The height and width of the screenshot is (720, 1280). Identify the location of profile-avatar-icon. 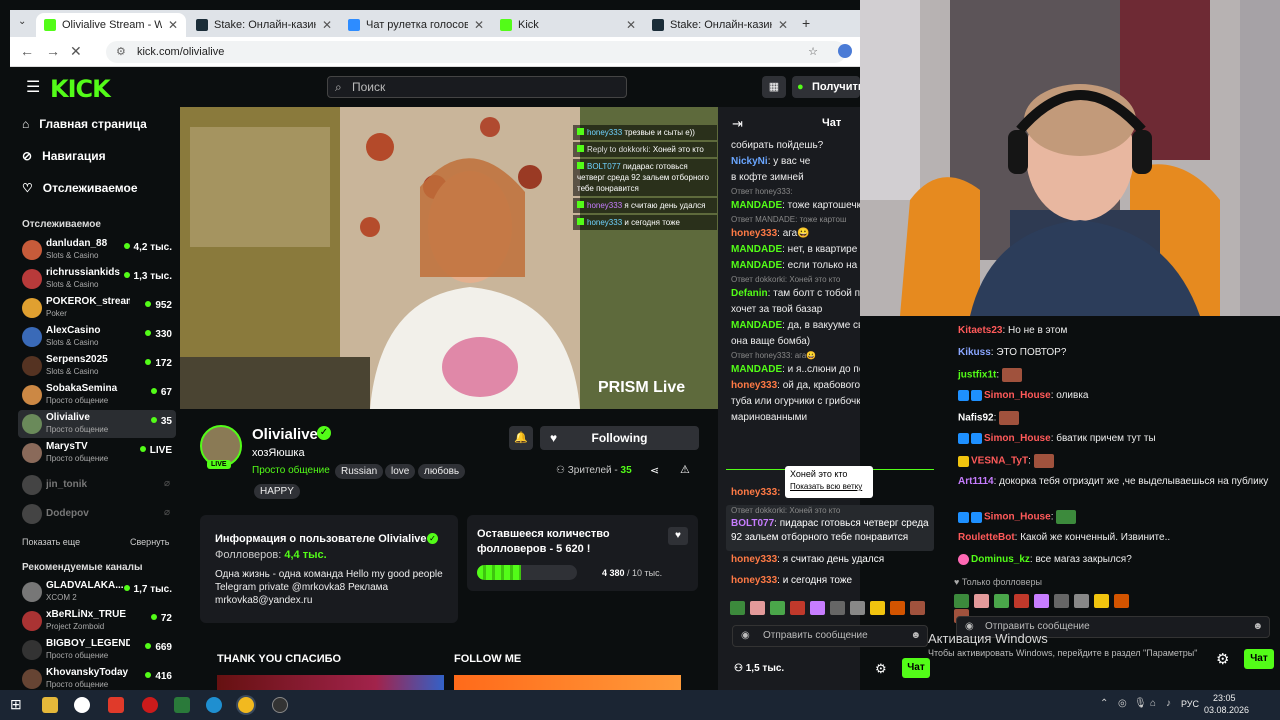
(845, 51).